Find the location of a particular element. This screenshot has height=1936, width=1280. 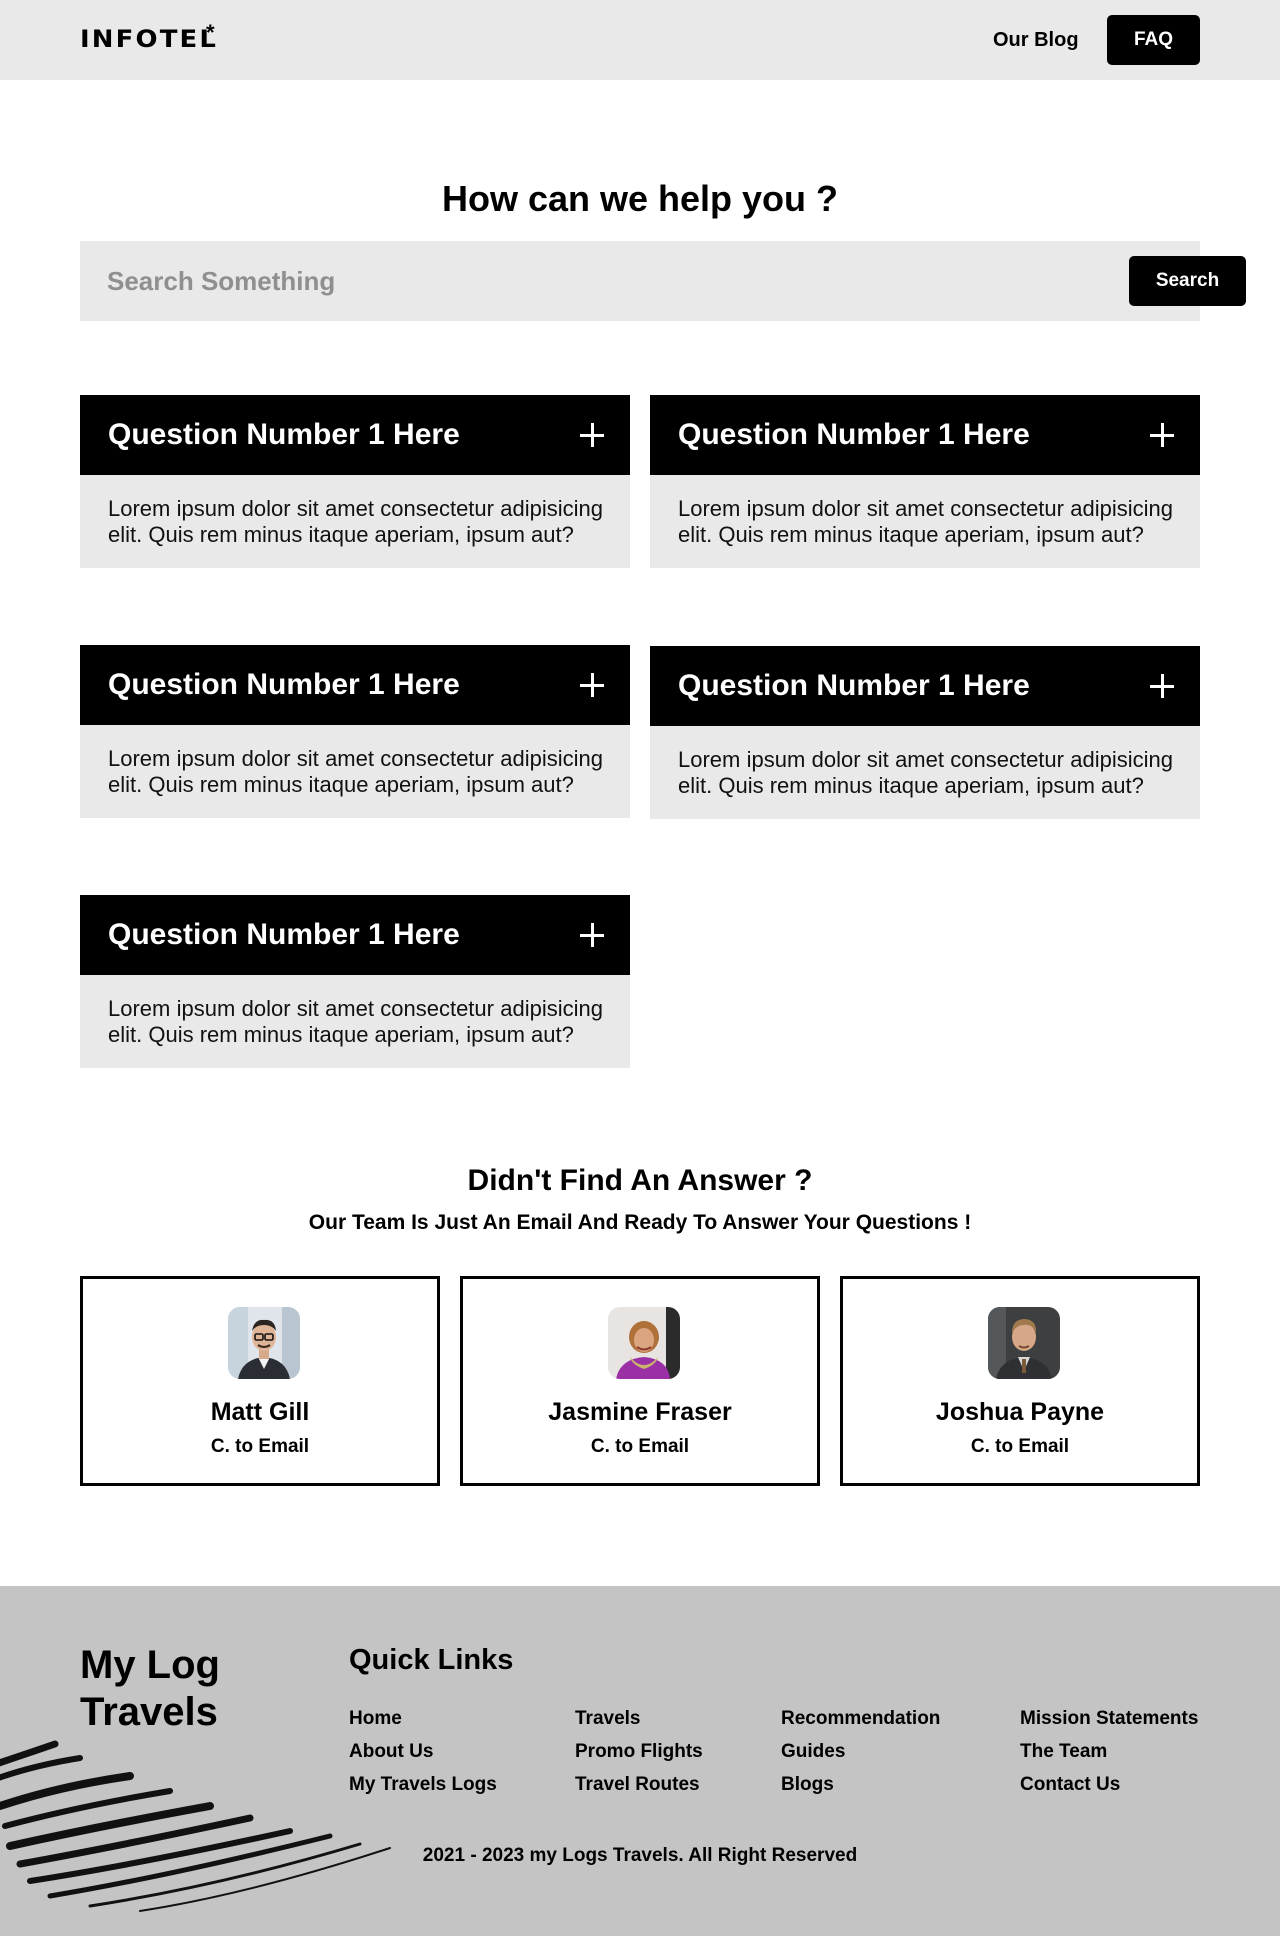

footer-link-travels: Travels is located at coordinates (639, 1718).